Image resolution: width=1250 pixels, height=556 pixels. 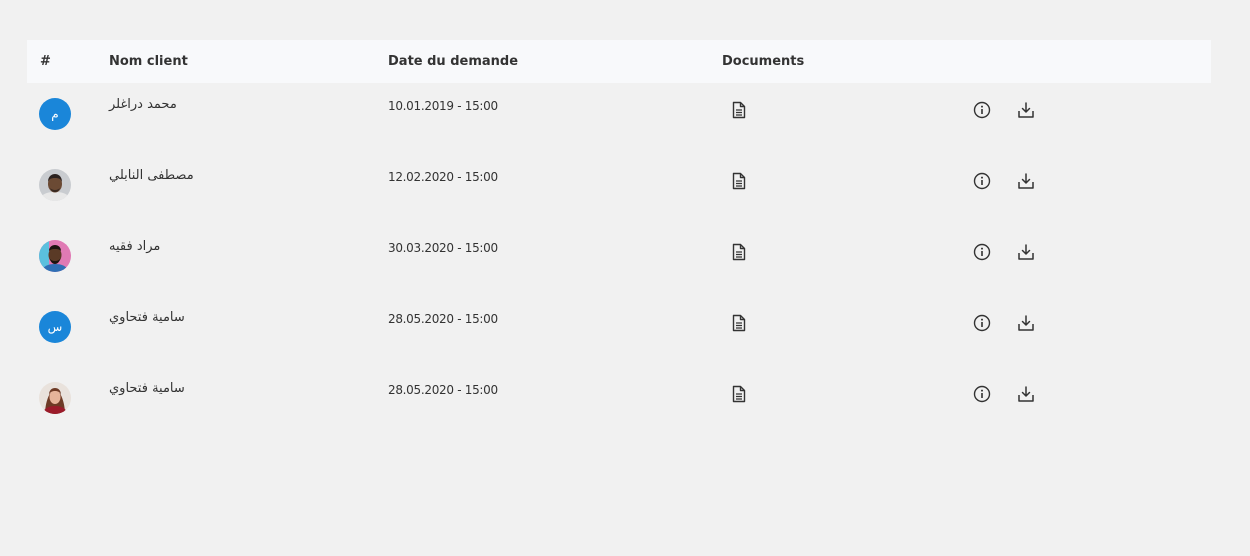 I want to click on header-request-date: Date du demande, so click(x=453, y=61).